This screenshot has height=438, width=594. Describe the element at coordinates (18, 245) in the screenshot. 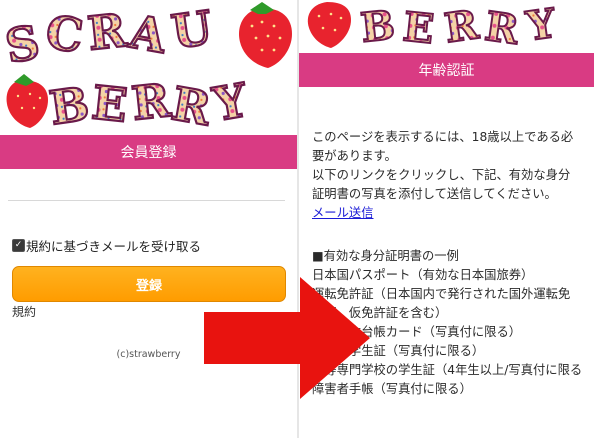

I see `checkmark-icon: ✓` at that location.